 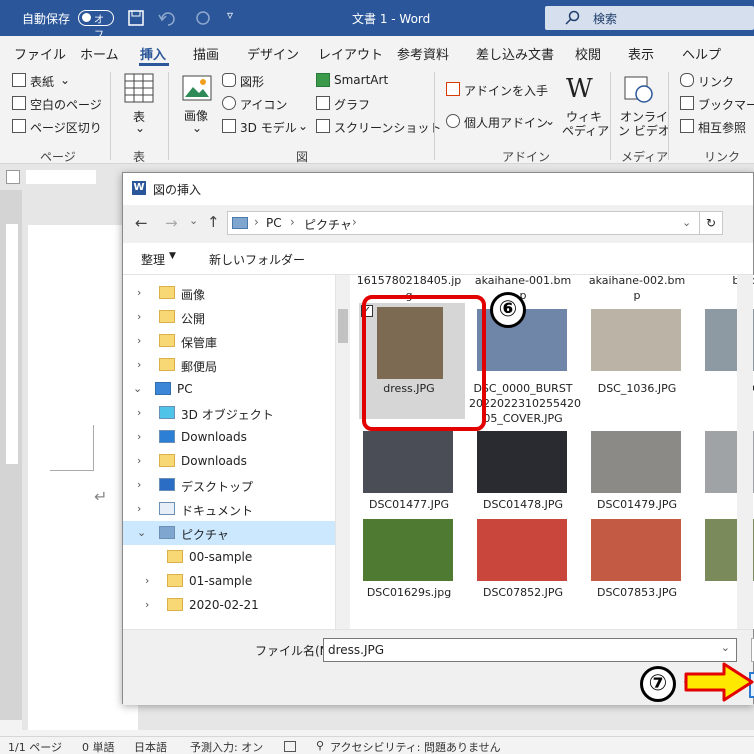 I want to click on desktop-icon, so click(x=167, y=484).